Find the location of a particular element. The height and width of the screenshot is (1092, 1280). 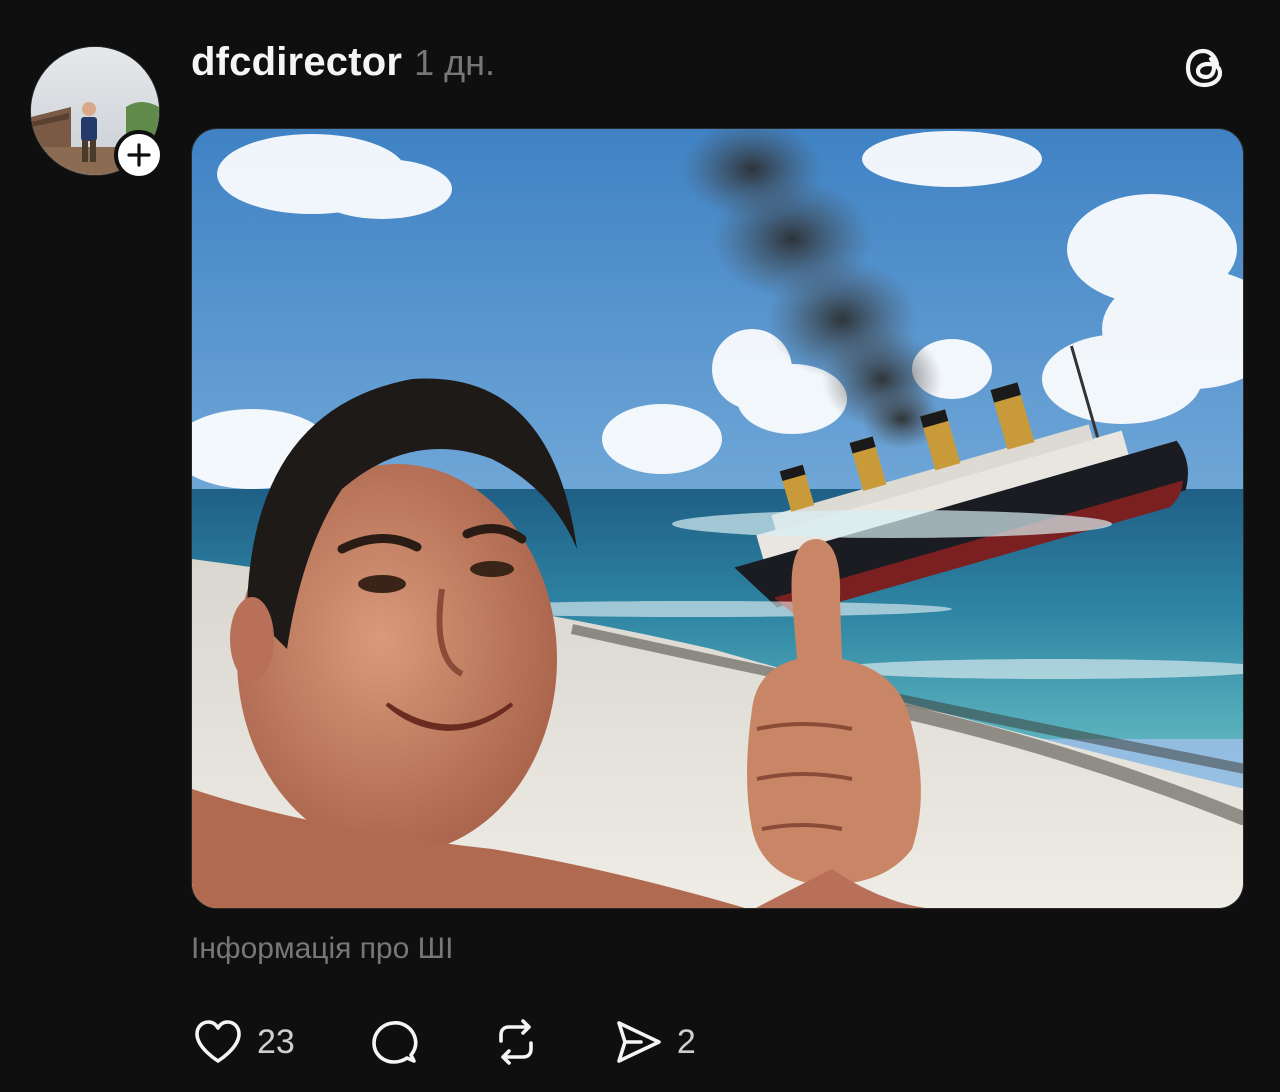

post-timestamp: 1 дн. is located at coordinates (455, 62).